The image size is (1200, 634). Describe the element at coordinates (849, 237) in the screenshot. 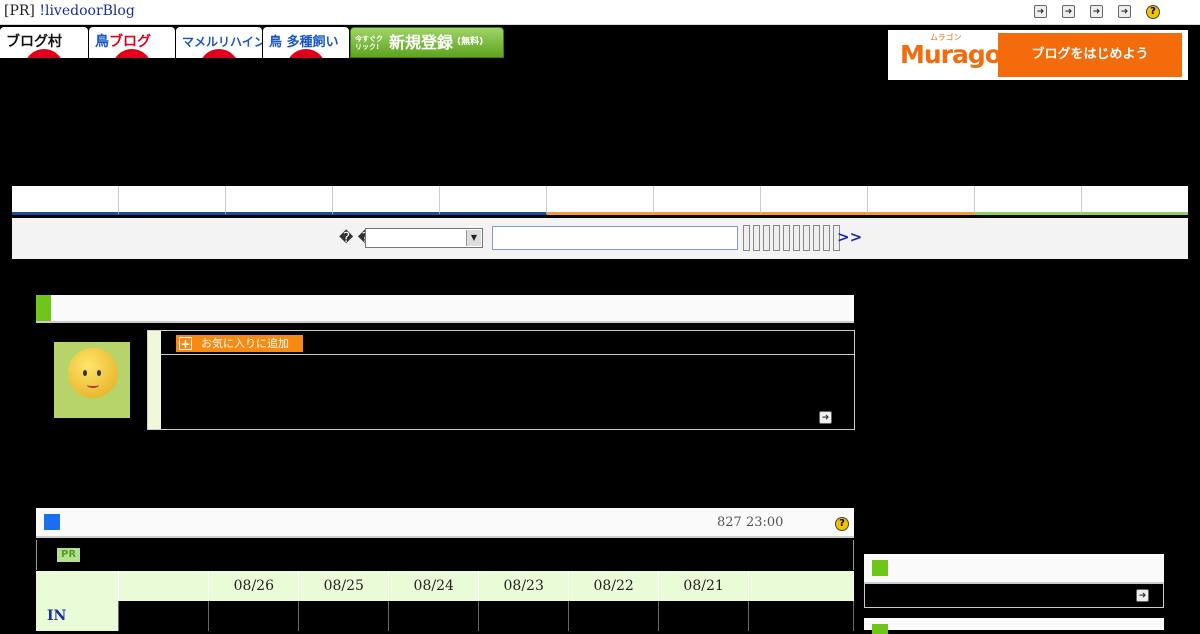

I see `search-go-button: >>` at that location.